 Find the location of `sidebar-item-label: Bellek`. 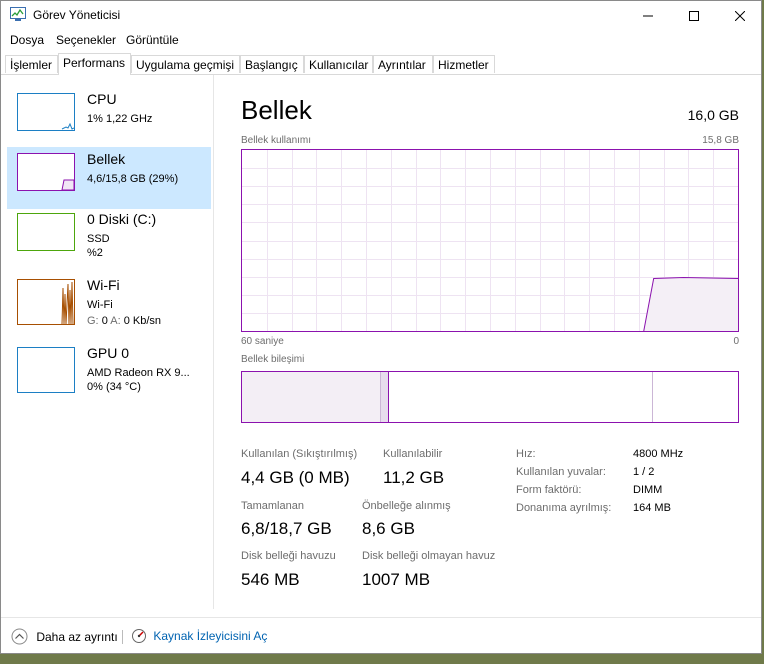

sidebar-item-label: Bellek is located at coordinates (106, 159).